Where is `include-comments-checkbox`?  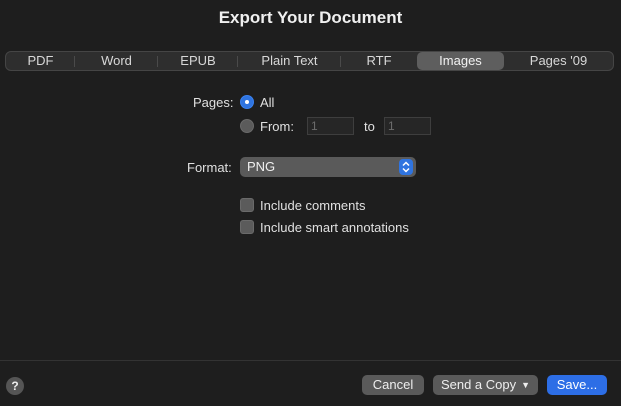 include-comments-checkbox is located at coordinates (247, 205).